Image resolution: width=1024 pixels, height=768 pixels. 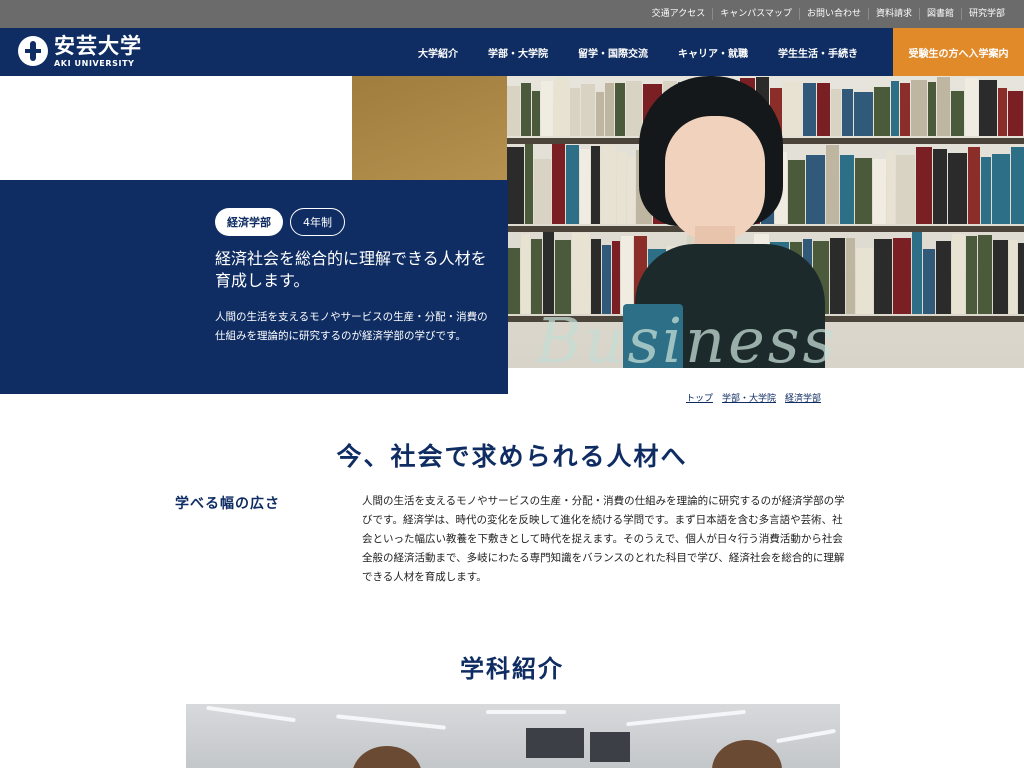 I want to click on utility-link-request-materials: 資料請求, so click(x=893, y=14).